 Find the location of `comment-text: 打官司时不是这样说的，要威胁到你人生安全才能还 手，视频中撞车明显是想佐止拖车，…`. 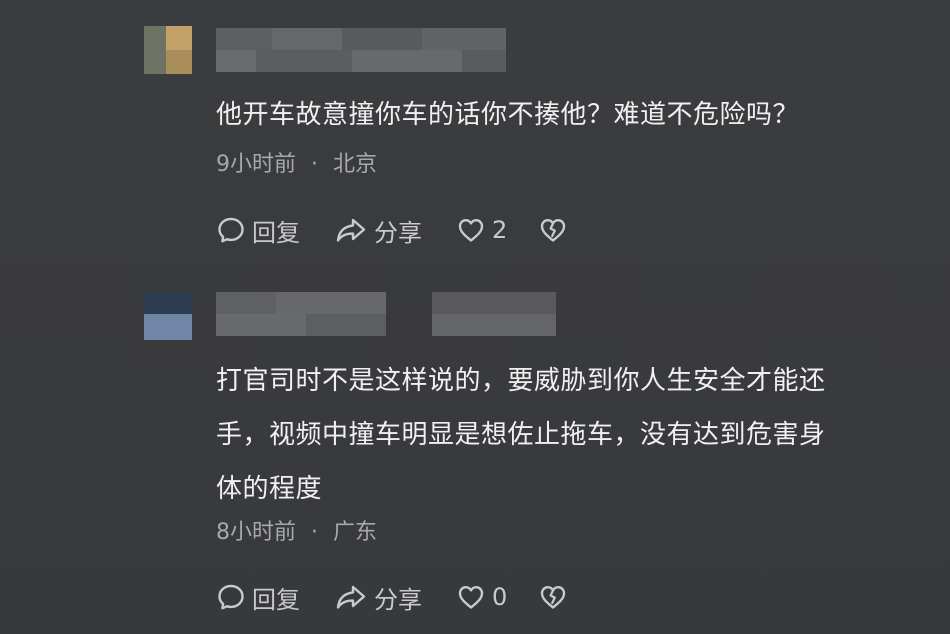

comment-text: 打官司时不是这样说的，要威胁到你人生安全才能还 手，视频中撞车明显是想佐止拖车，… is located at coordinates (521, 435).